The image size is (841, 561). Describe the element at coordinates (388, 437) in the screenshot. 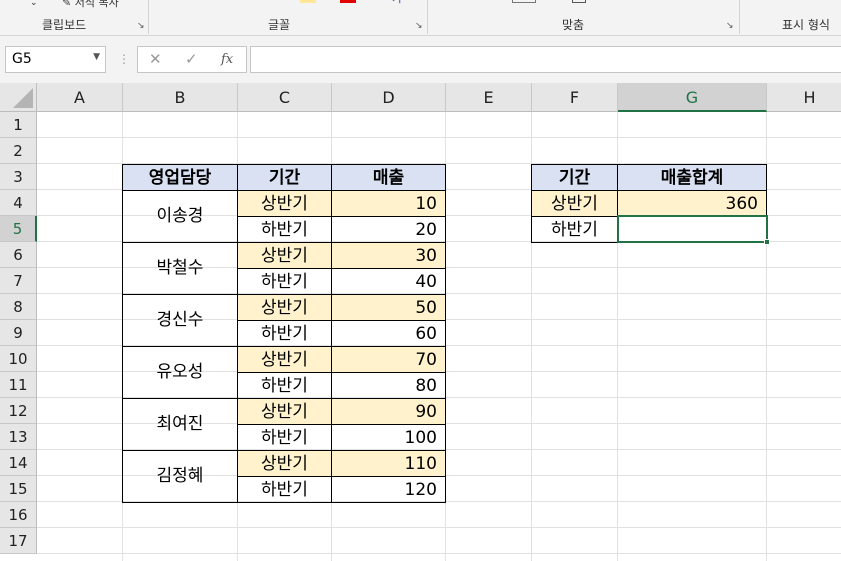

I see `cell-d13: 100` at that location.